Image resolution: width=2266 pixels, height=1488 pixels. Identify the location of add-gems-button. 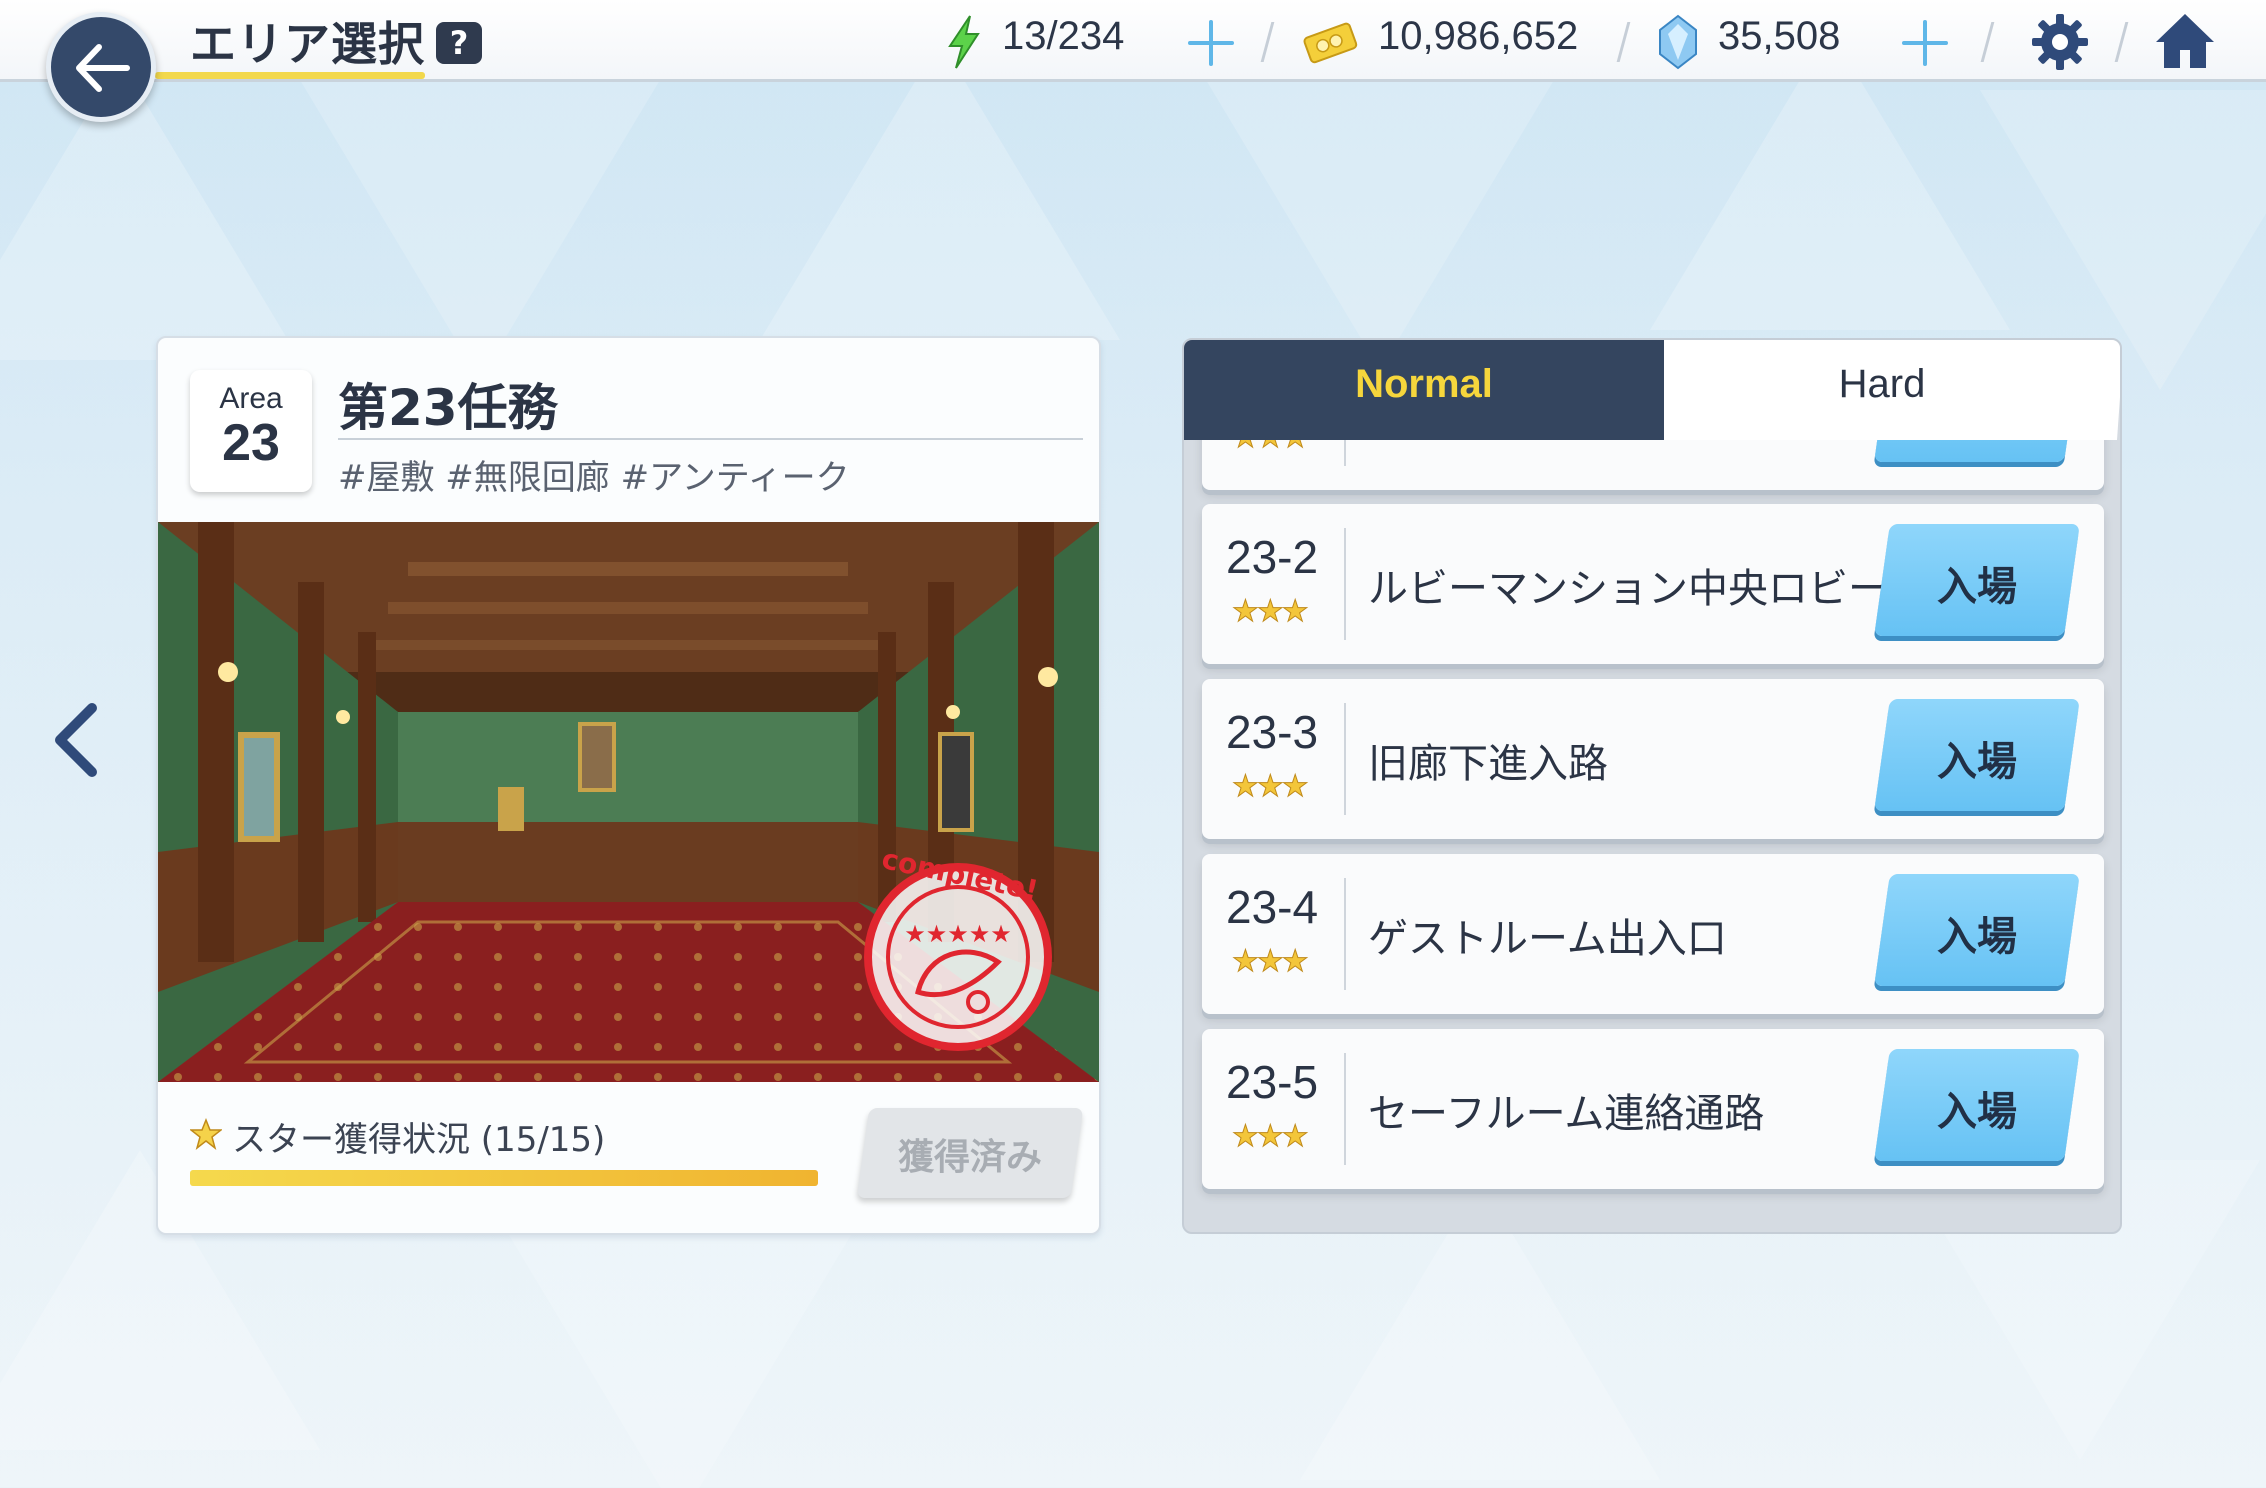
(1925, 43).